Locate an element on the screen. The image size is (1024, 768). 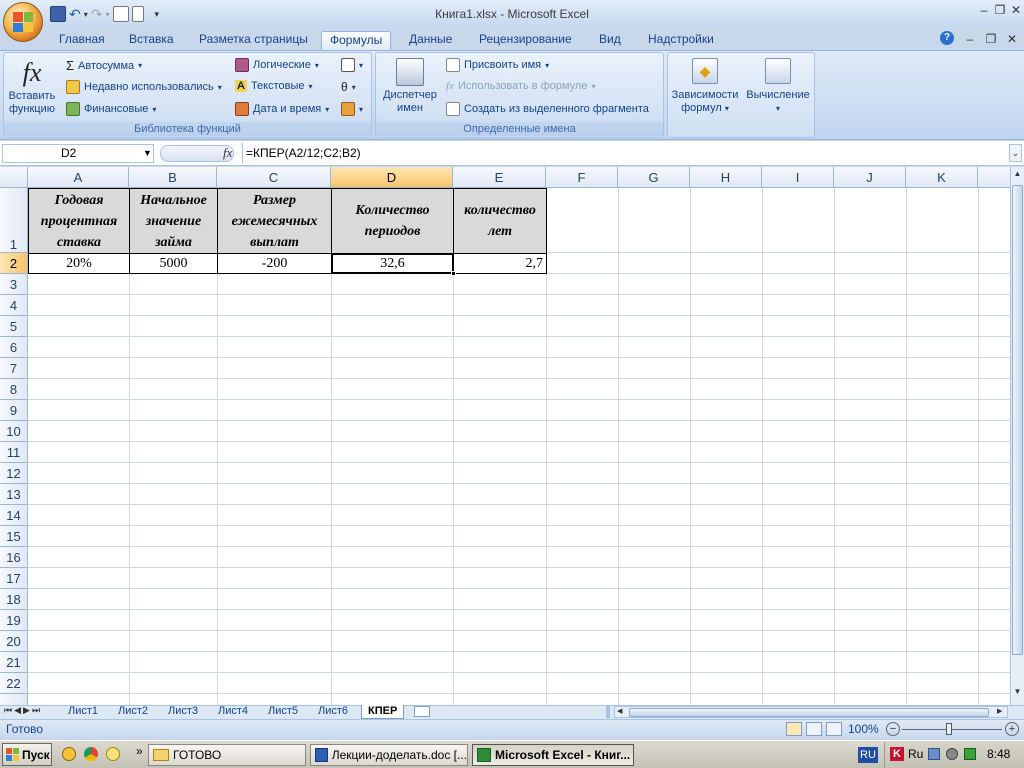
column-header-h: H is located at coordinates (726, 177).